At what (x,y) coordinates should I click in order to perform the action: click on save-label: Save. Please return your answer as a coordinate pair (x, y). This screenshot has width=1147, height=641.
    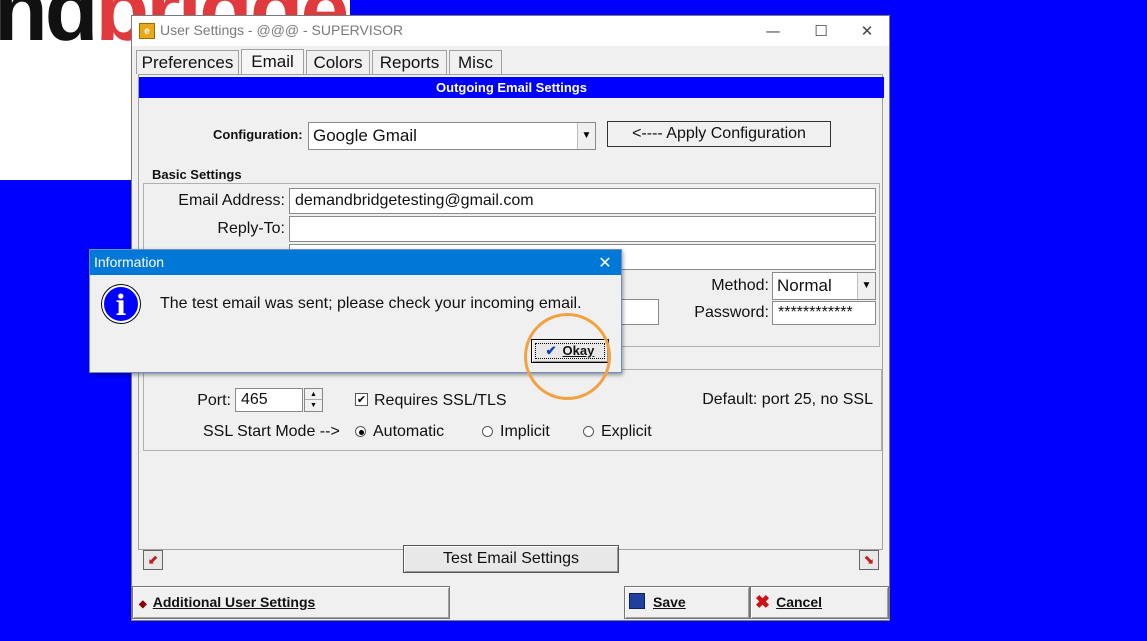
    Looking at the image, I should click on (669, 602).